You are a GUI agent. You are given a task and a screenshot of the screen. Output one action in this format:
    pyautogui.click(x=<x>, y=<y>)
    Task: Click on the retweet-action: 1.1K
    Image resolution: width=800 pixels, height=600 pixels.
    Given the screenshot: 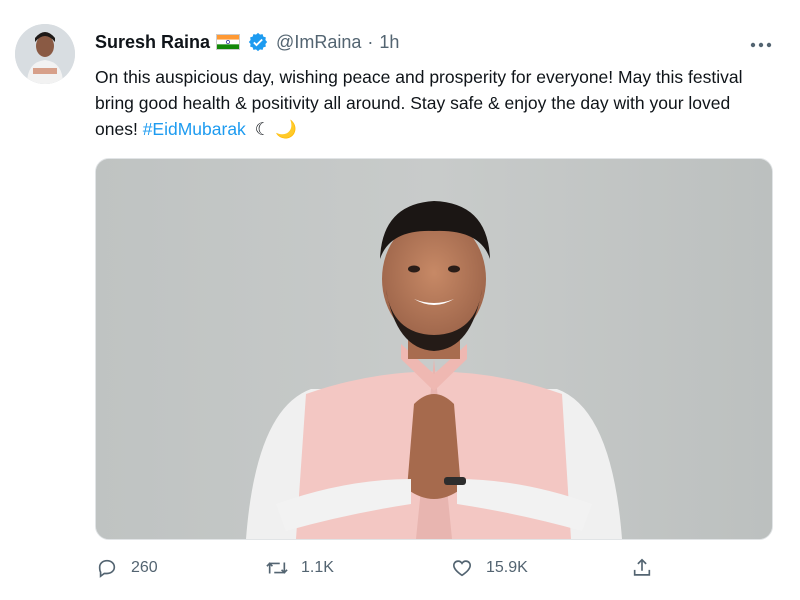 What is the action you would take?
    pyautogui.click(x=357, y=568)
    